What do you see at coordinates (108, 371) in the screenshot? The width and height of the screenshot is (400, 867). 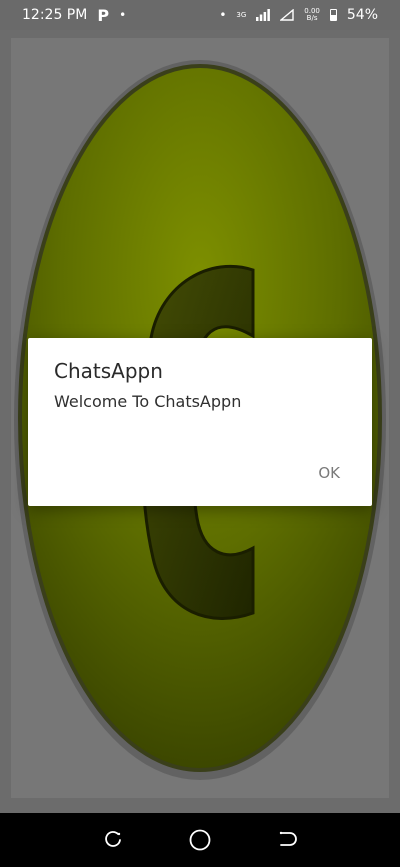 I see `dialog-title: ChatsAppn` at bounding box center [108, 371].